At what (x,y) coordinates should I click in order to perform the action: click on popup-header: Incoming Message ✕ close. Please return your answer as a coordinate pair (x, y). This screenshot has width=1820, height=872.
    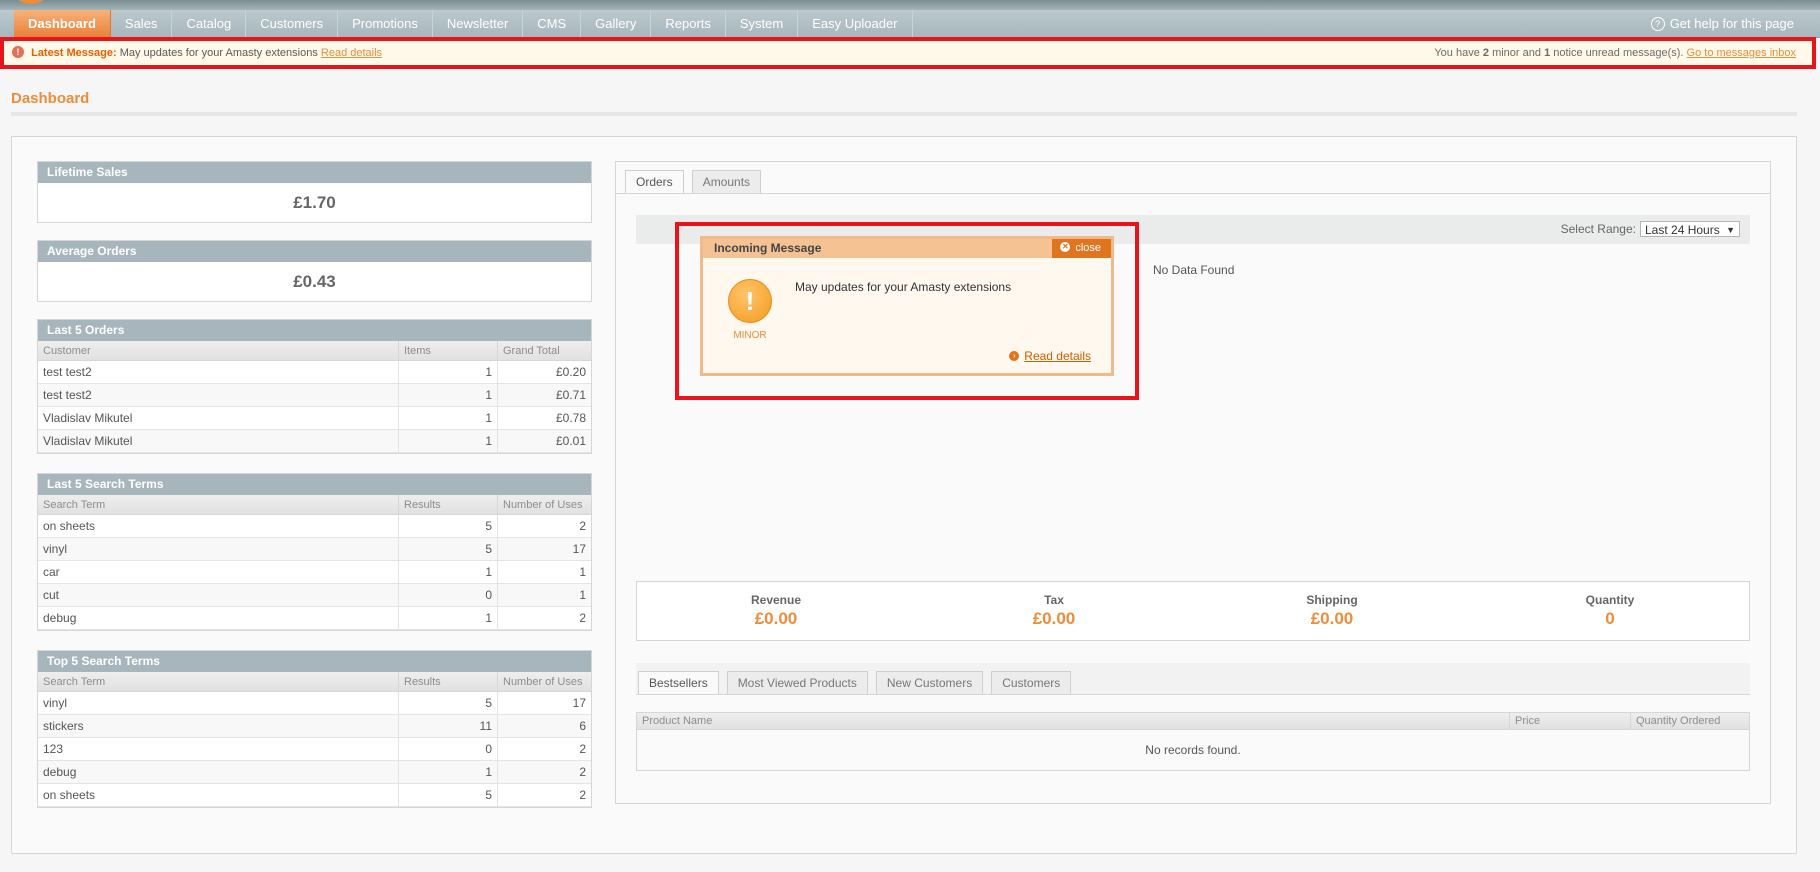
    Looking at the image, I should click on (907, 248).